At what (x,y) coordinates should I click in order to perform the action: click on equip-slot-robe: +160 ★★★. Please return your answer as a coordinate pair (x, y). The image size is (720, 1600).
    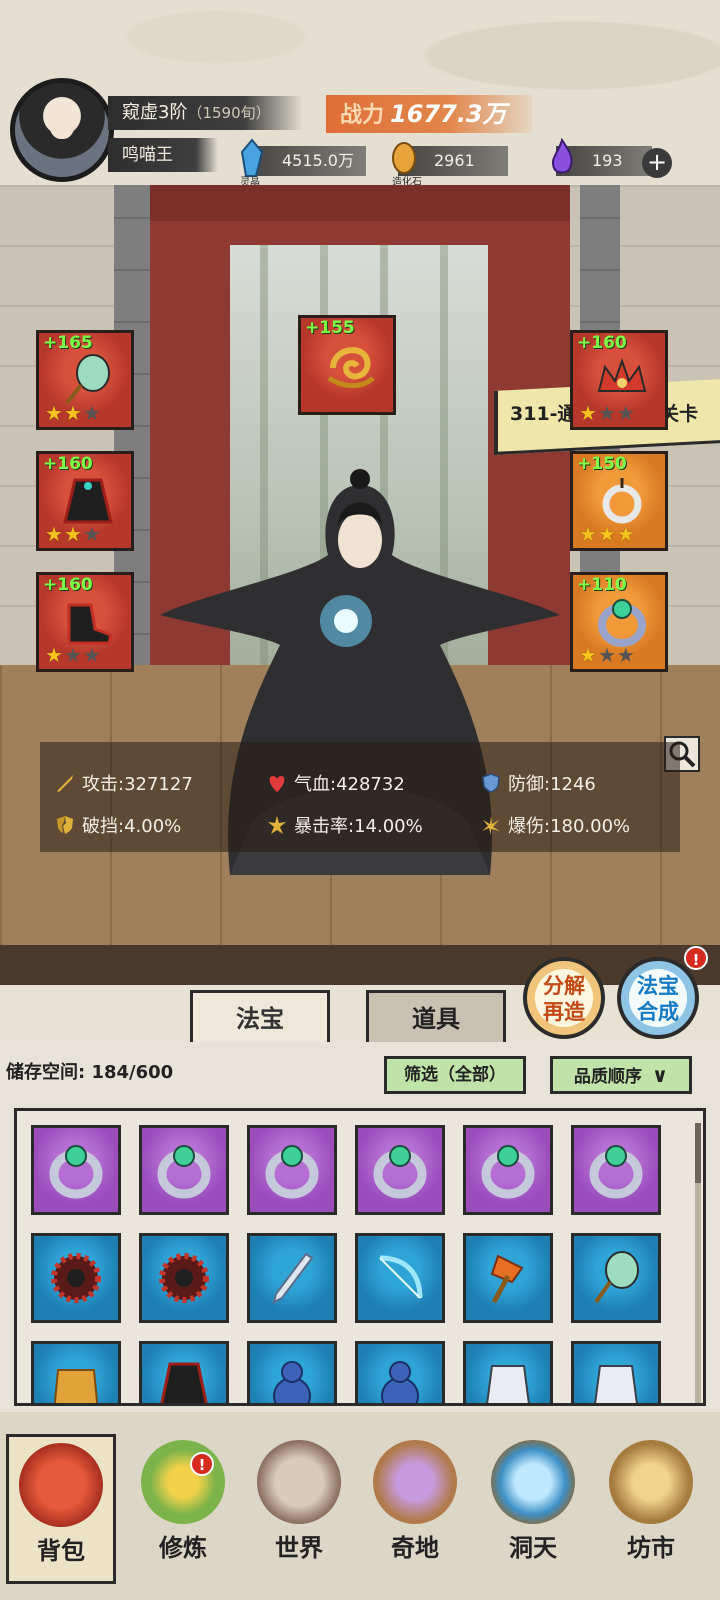
    Looking at the image, I should click on (85, 501).